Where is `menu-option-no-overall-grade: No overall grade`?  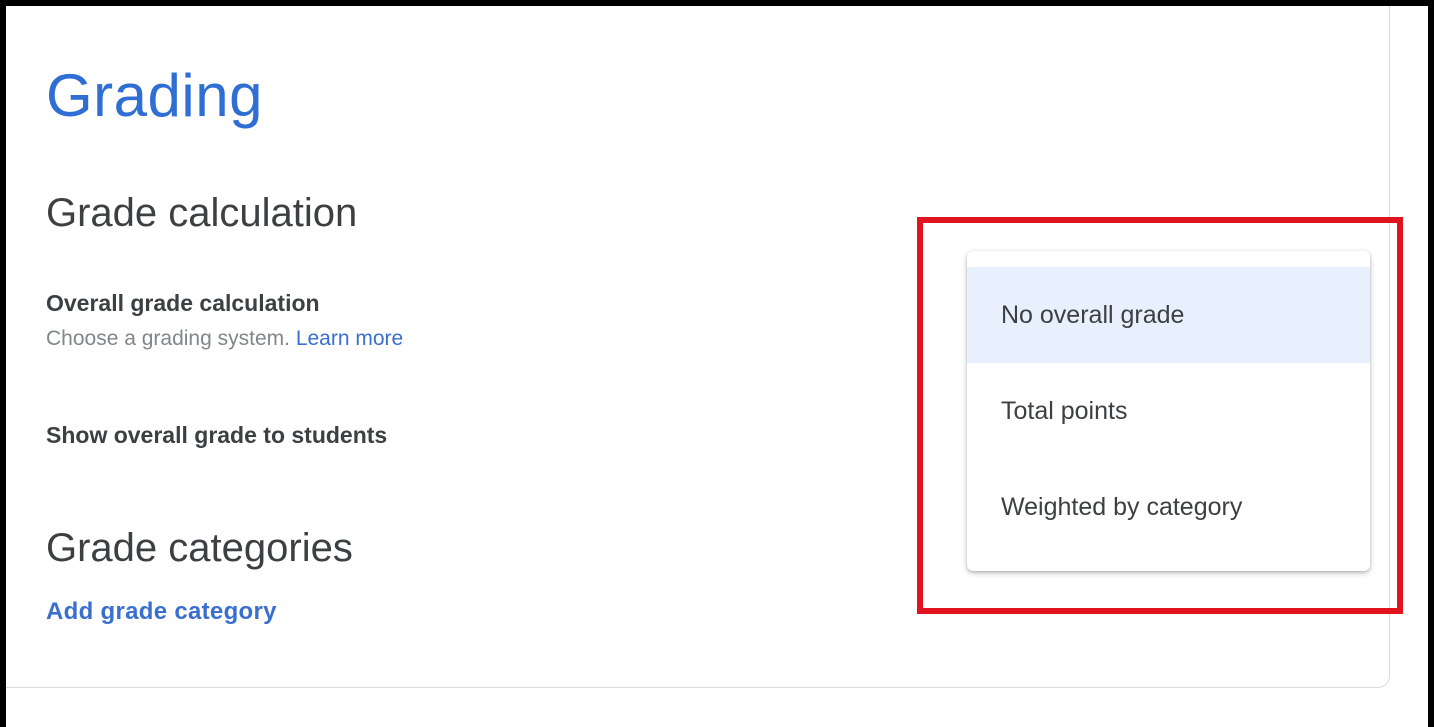 menu-option-no-overall-grade: No overall grade is located at coordinates (1168, 315).